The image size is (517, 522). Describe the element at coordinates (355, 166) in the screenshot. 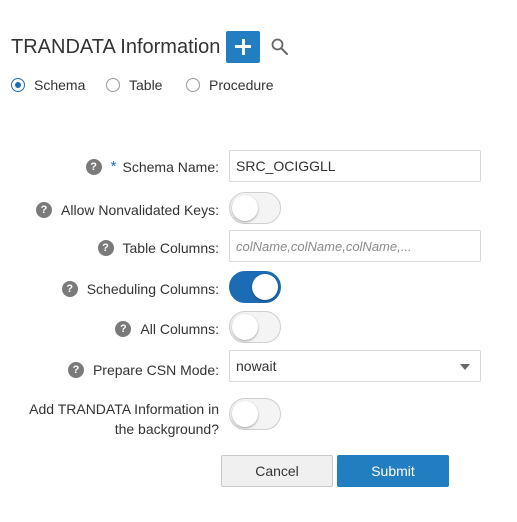

I see `schema-name-input: SRC_OCIGGLL` at that location.